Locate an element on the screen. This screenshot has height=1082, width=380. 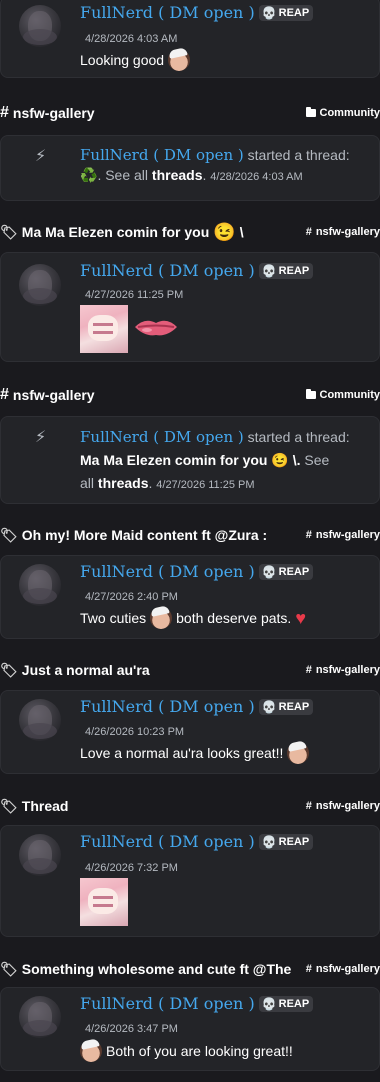
lips-emoji is located at coordinates (156, 328).